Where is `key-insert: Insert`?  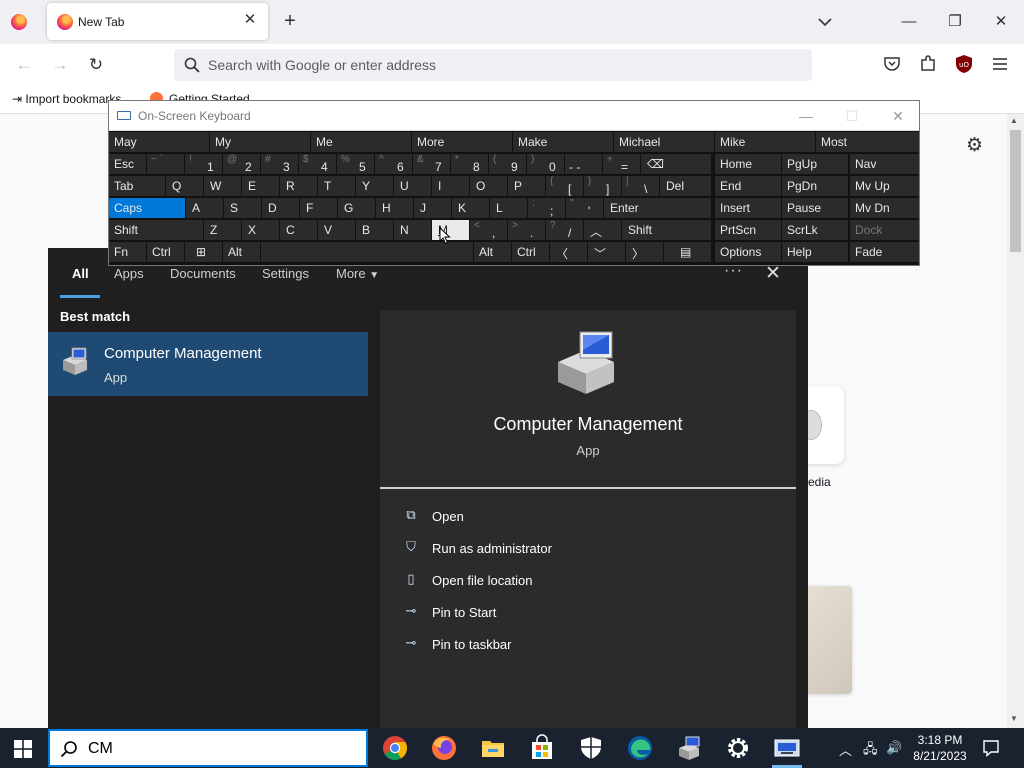 key-insert: Insert is located at coordinates (748, 208).